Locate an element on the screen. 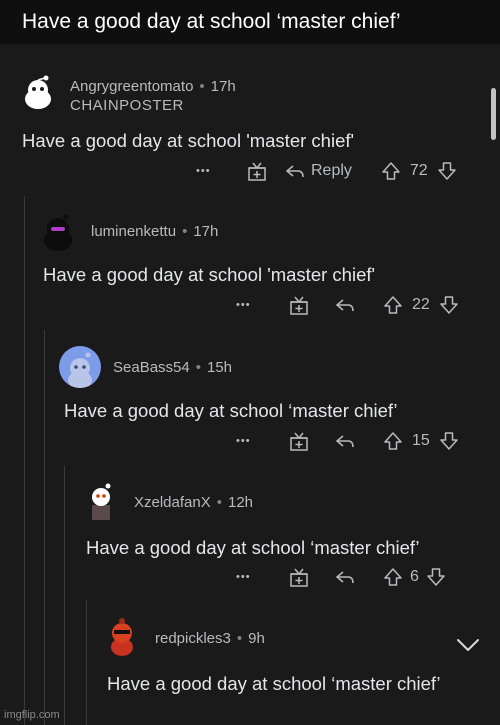  timestamp: 15h is located at coordinates (220, 367).